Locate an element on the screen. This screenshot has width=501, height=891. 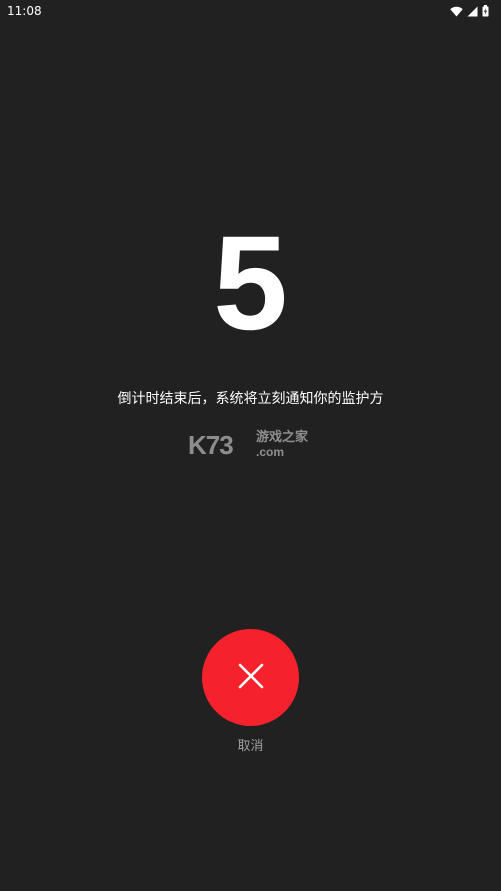
close-icon is located at coordinates (251, 678).